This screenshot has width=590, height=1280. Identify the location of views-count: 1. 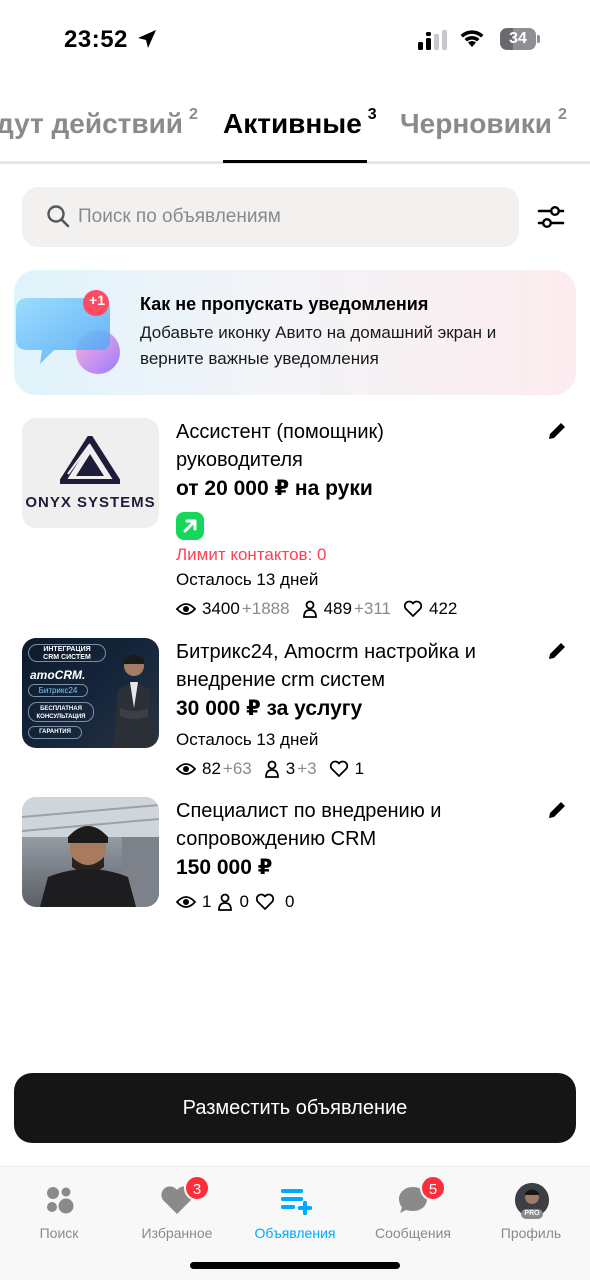
(207, 901).